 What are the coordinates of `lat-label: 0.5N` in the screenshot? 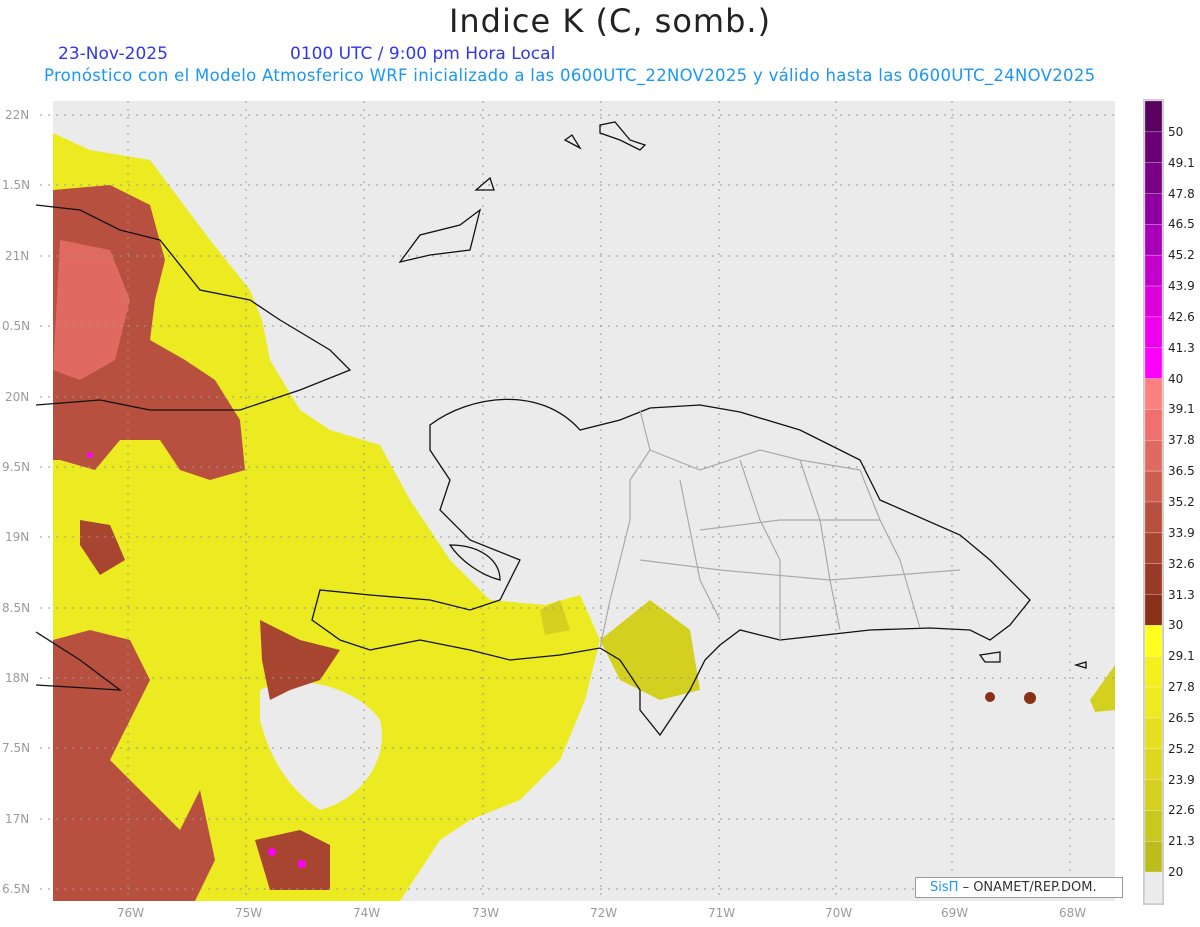 It's located at (16, 326).